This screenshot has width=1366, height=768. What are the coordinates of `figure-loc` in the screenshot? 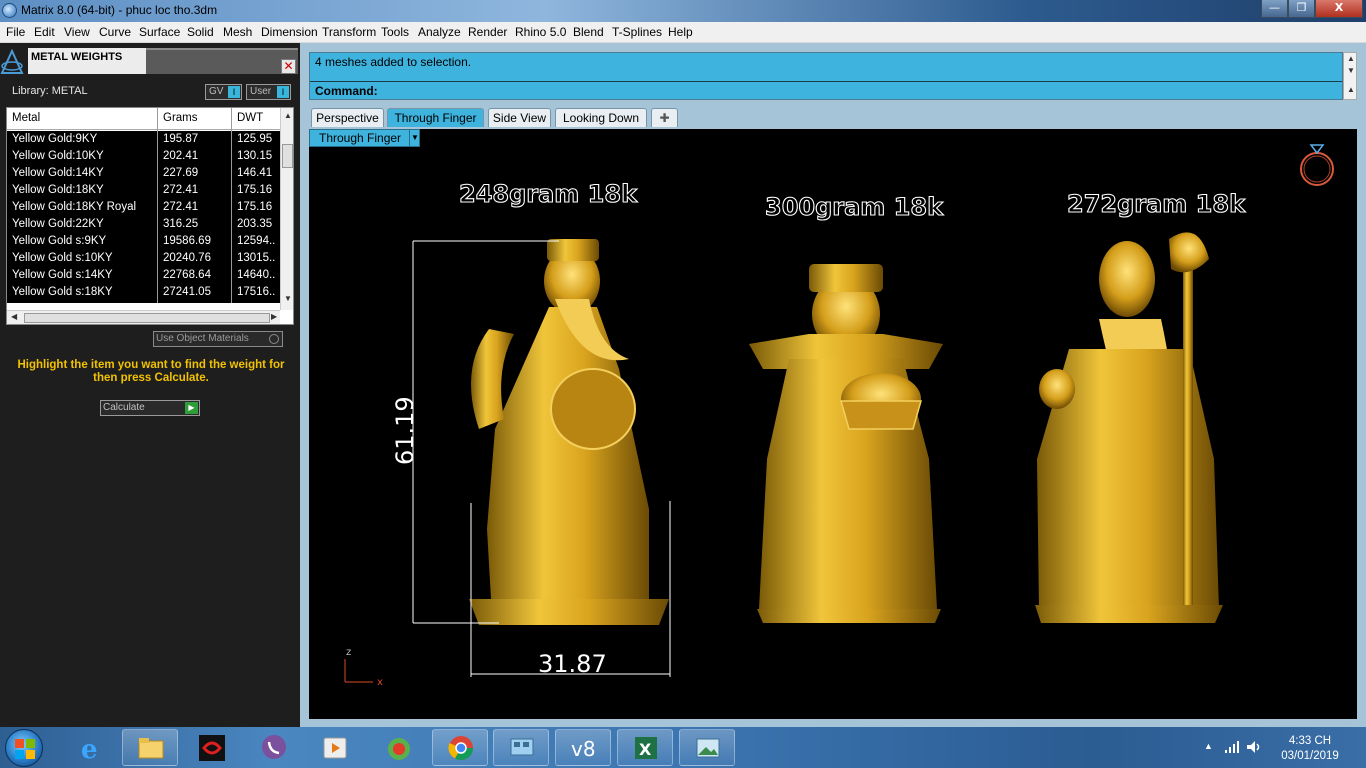 It's located at (846, 443).